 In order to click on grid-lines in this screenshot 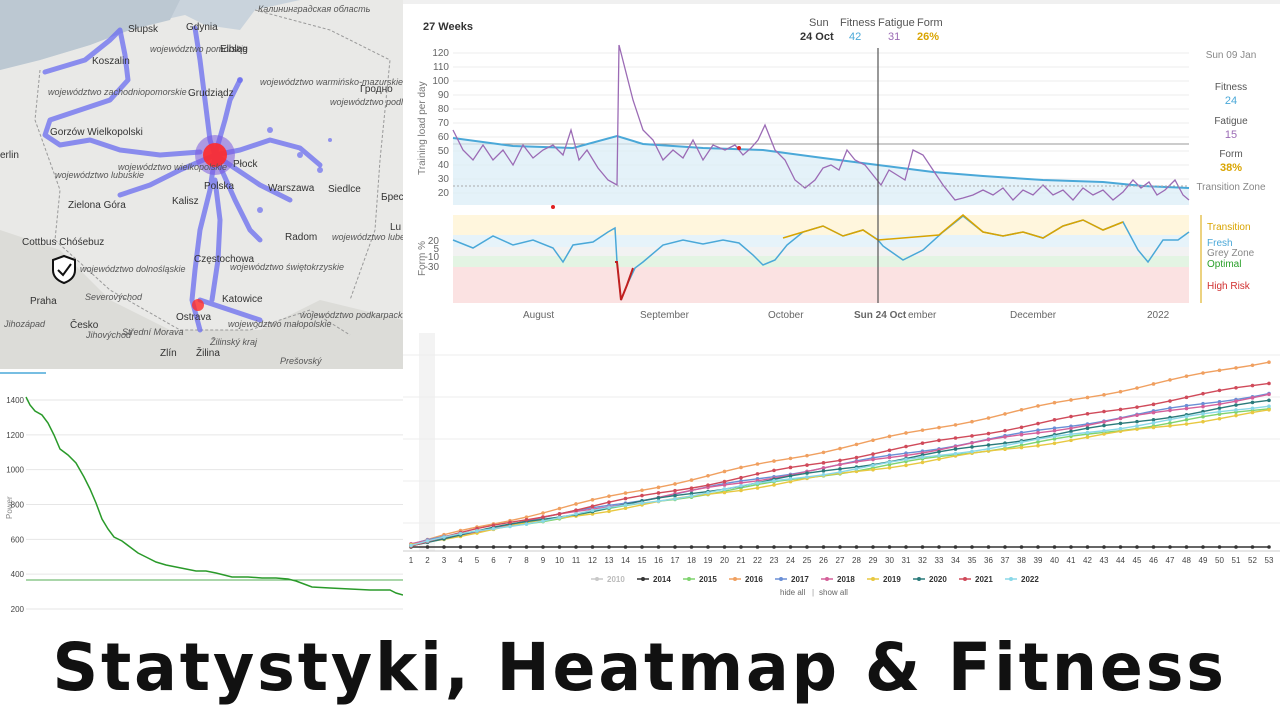, I will do `click(214, 504)`.